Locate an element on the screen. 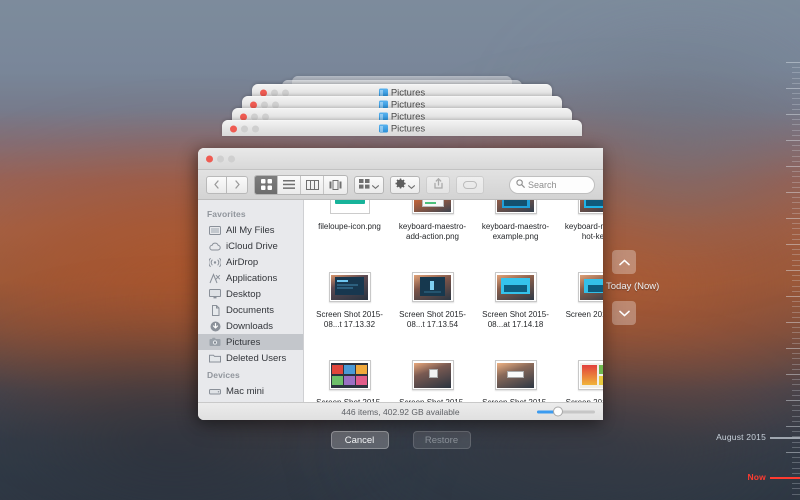 Image resolution: width=800 pixels, height=500 pixels. file-item: Screen Shot 2015-08...t 17.13.32 is located at coordinates (349, 308).